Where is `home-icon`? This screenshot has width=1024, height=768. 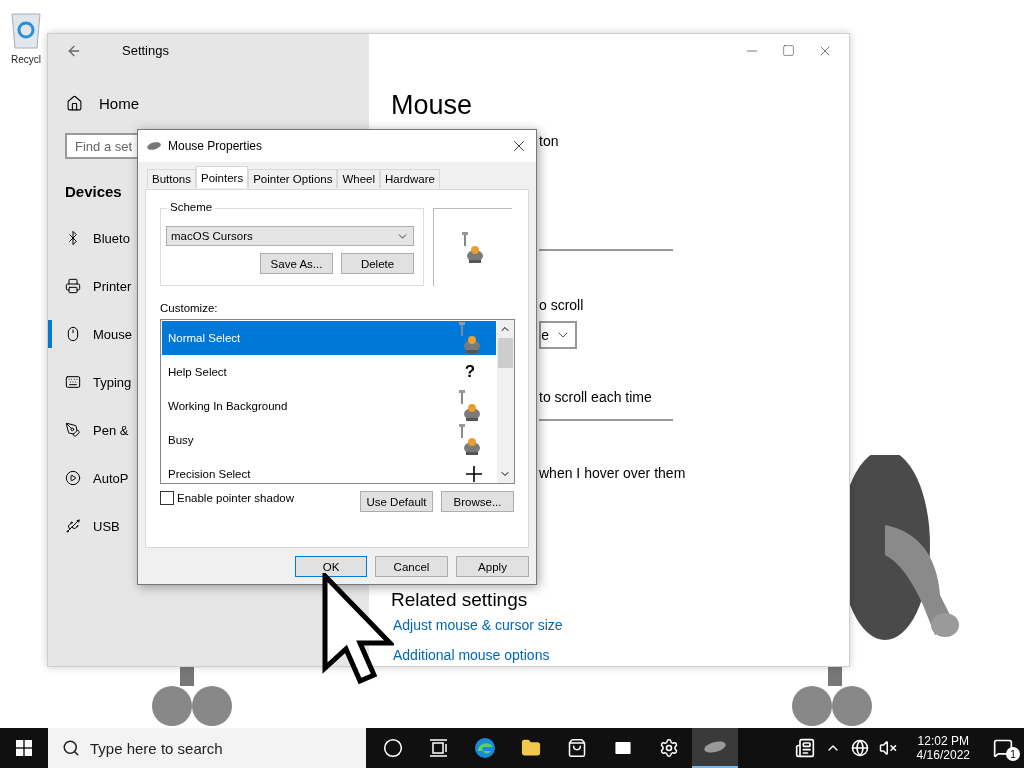 home-icon is located at coordinates (74, 103).